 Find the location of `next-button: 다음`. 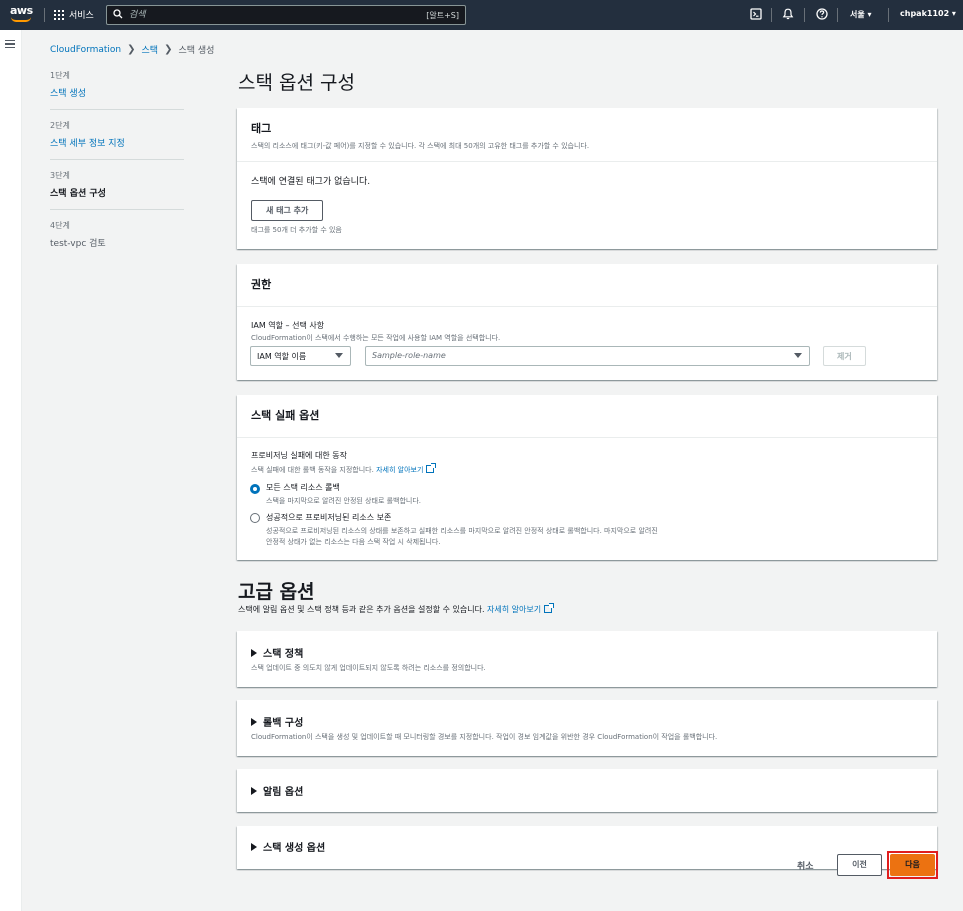

next-button: 다음 is located at coordinates (912, 865).